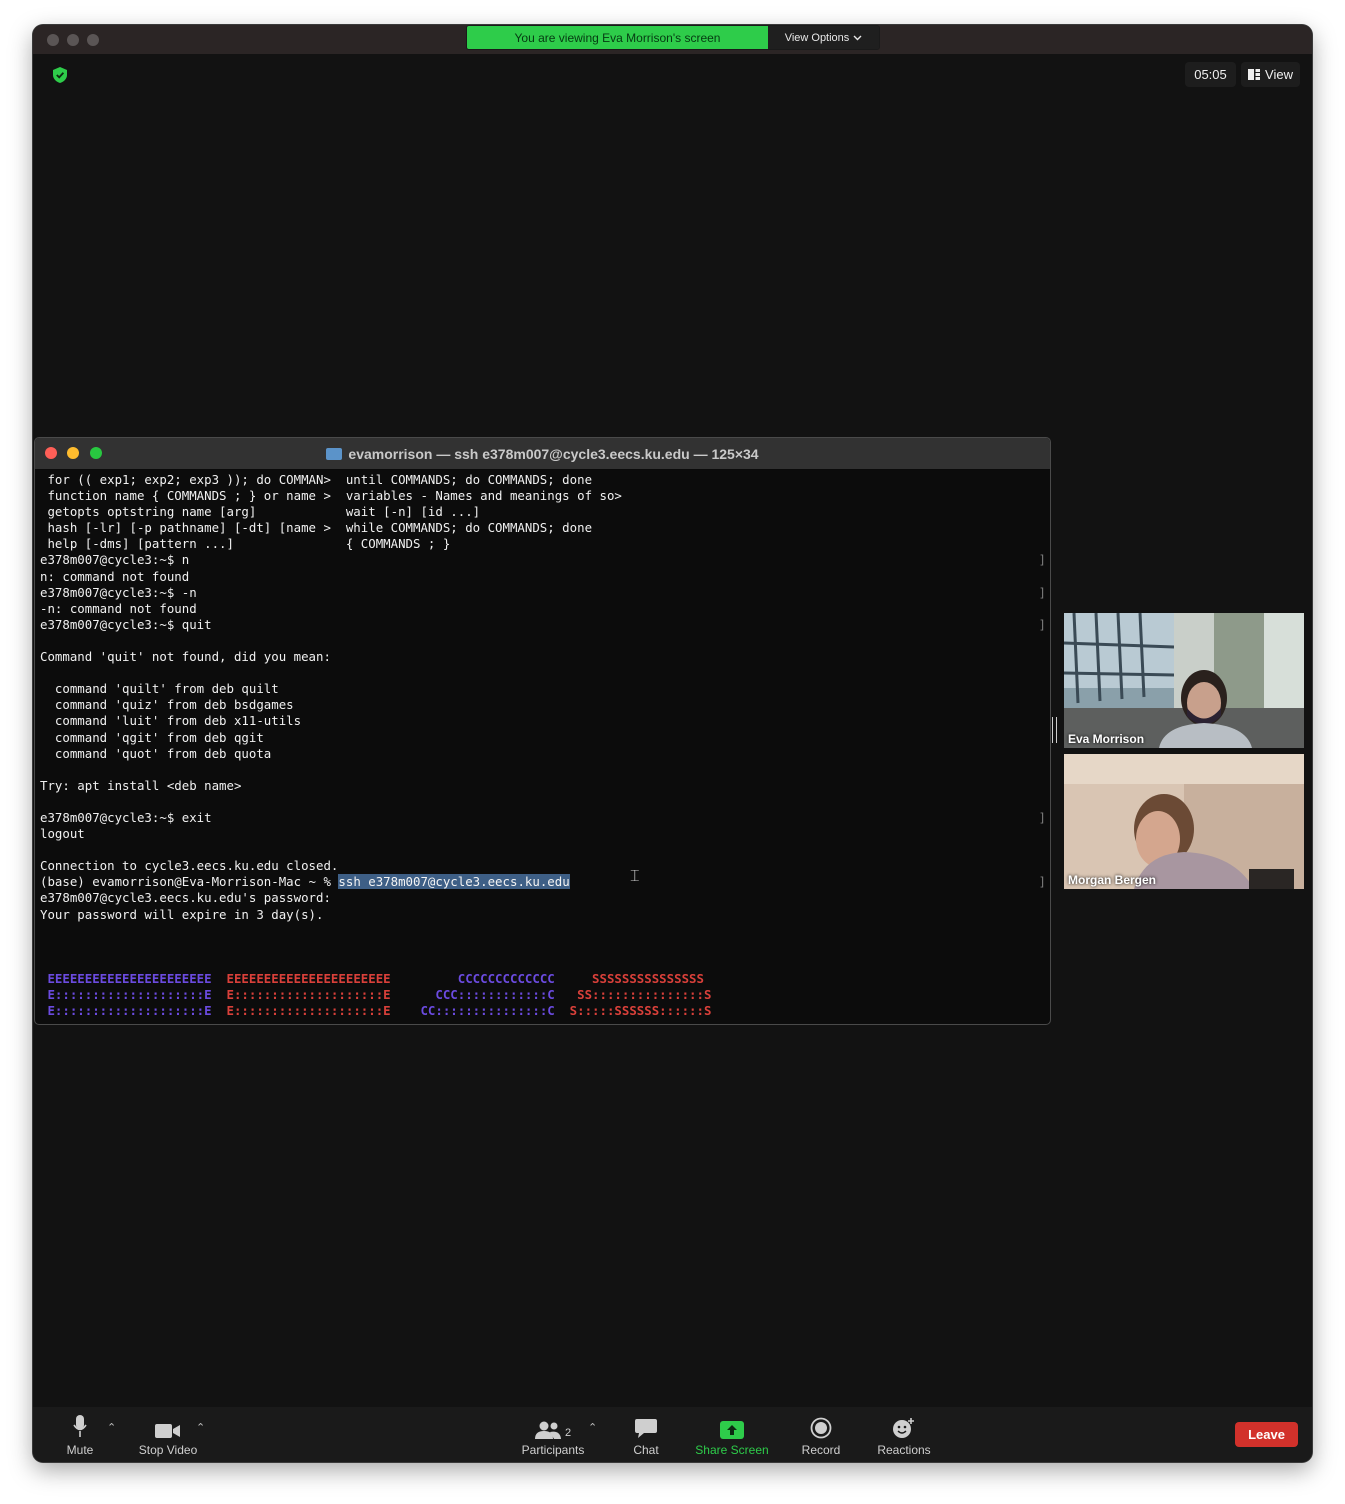 The height and width of the screenshot is (1504, 1345). What do you see at coordinates (646, 1449) in the screenshot?
I see `chat-label: Chat` at bounding box center [646, 1449].